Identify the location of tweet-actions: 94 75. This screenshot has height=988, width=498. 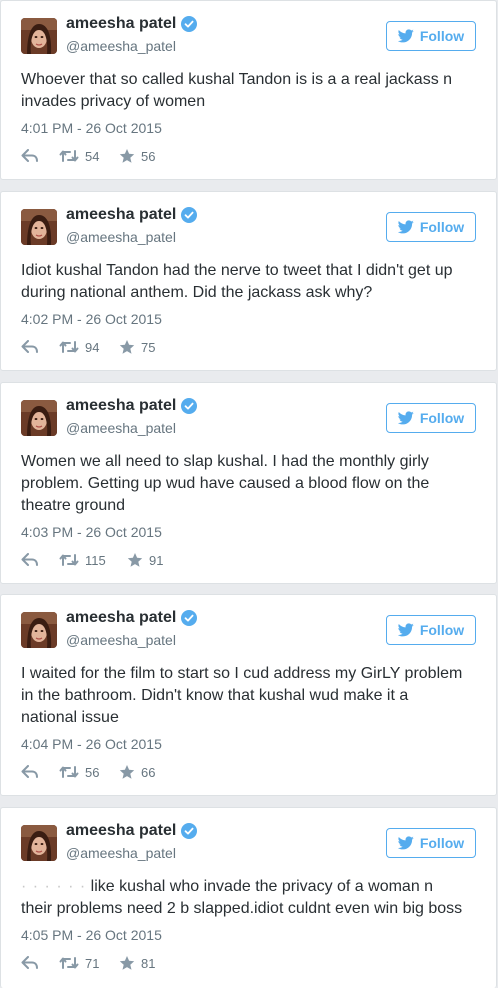
(88, 347).